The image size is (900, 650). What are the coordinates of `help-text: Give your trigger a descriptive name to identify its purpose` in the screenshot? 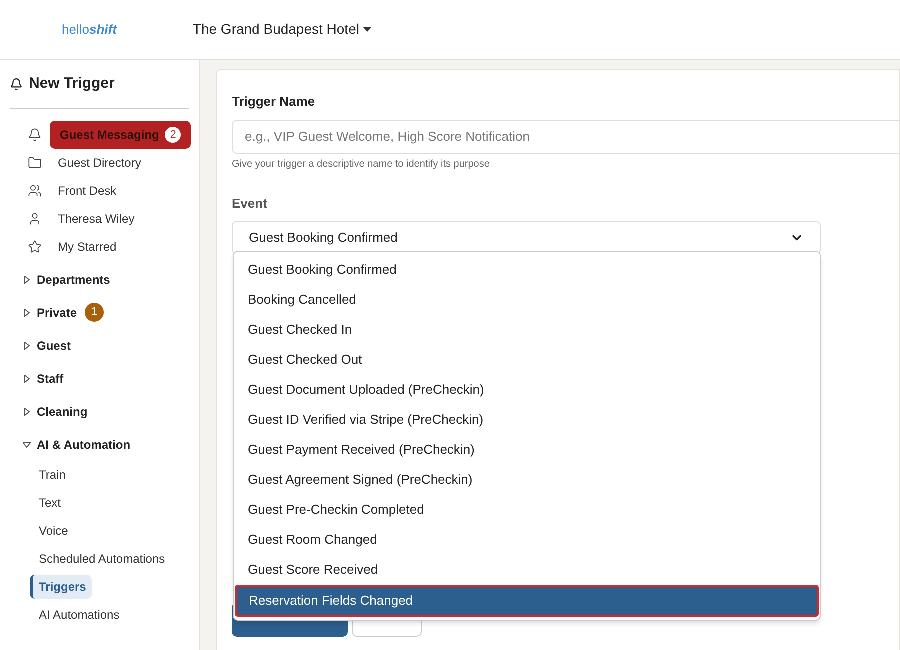 It's located at (361, 165).